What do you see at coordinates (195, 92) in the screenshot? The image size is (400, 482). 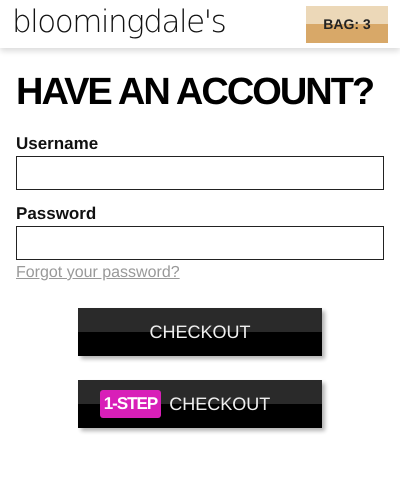 I see `page-heading: HAVE AN ACCOUNT?` at bounding box center [195, 92].